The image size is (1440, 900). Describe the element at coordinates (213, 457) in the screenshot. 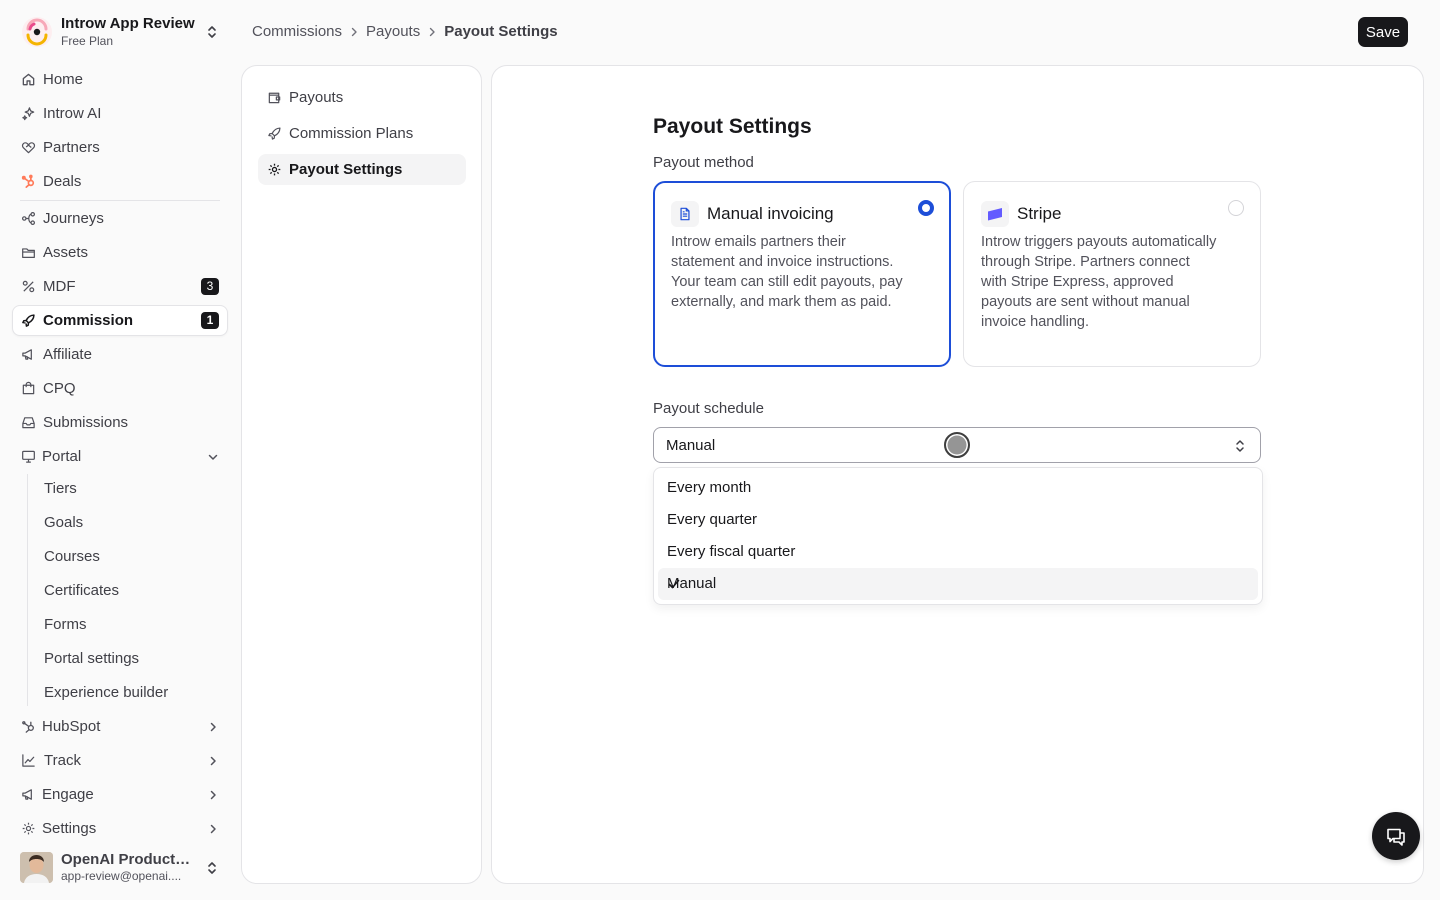

I see `chevron-down-icon` at that location.